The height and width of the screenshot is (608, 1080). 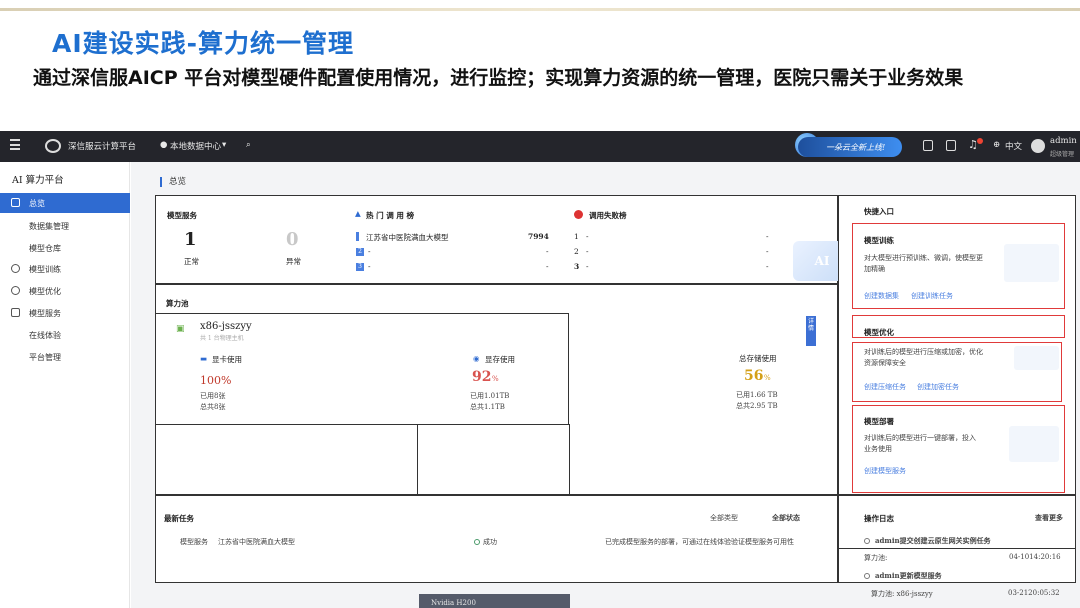 What do you see at coordinates (369, 266) in the screenshot?
I see `hot-rank-name-3: -` at bounding box center [369, 266].